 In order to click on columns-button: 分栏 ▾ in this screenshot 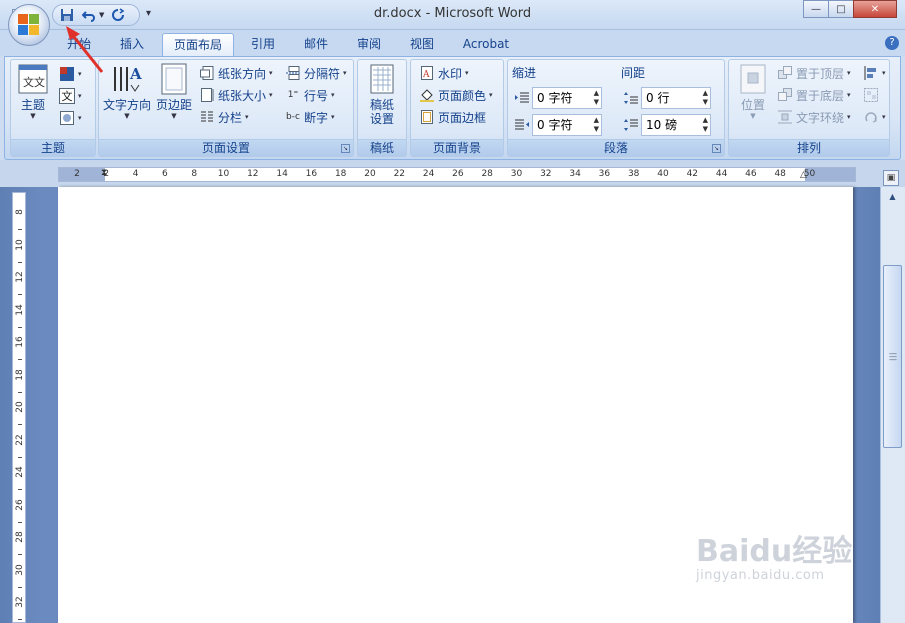, I will do `click(224, 117)`.